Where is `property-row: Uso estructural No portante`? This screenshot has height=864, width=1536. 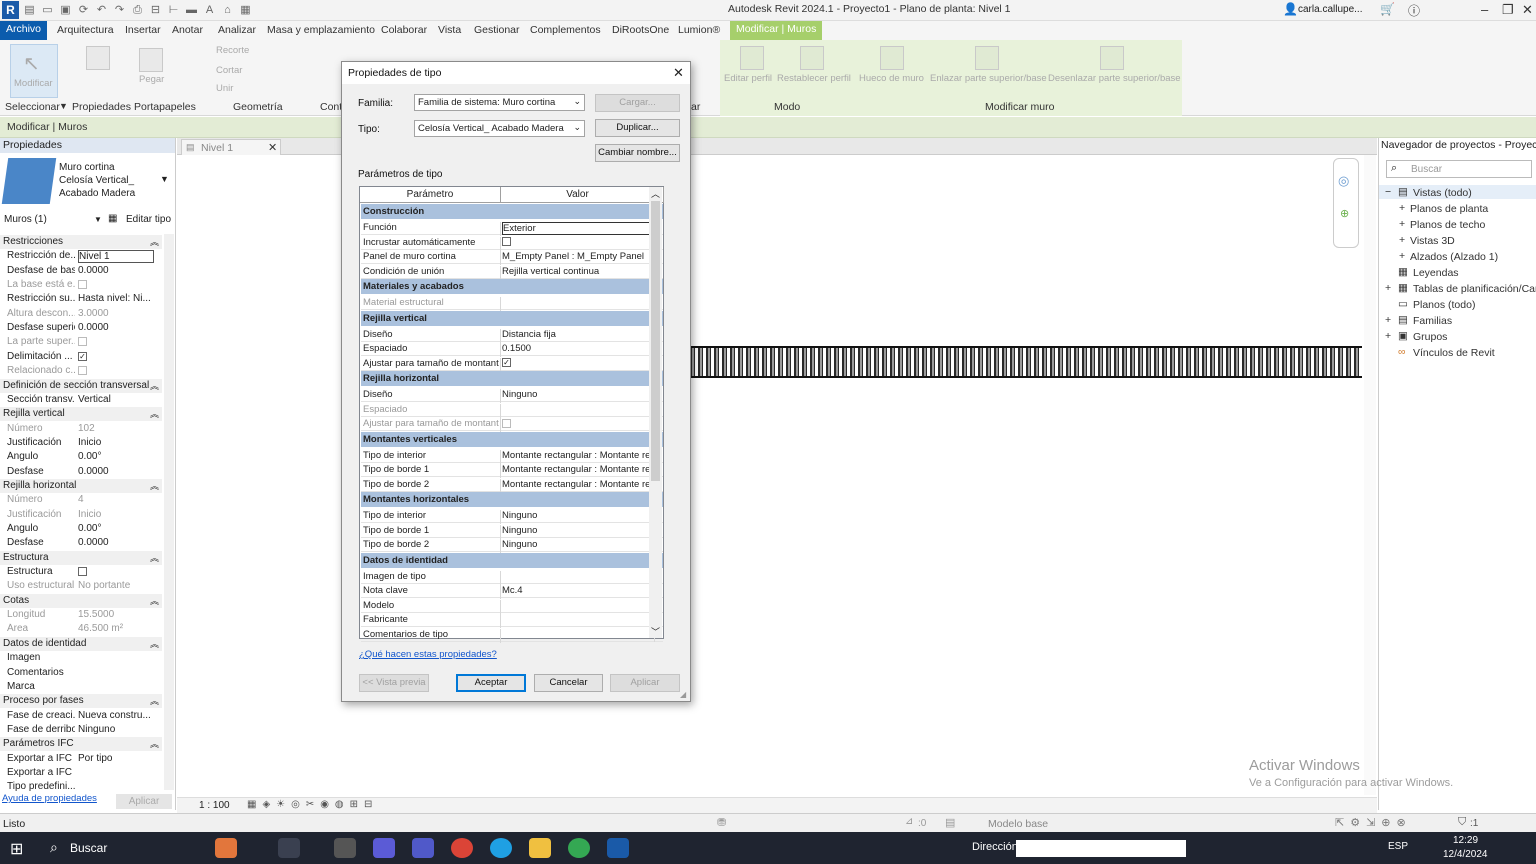 property-row: Uso estructural No portante is located at coordinates (80, 586).